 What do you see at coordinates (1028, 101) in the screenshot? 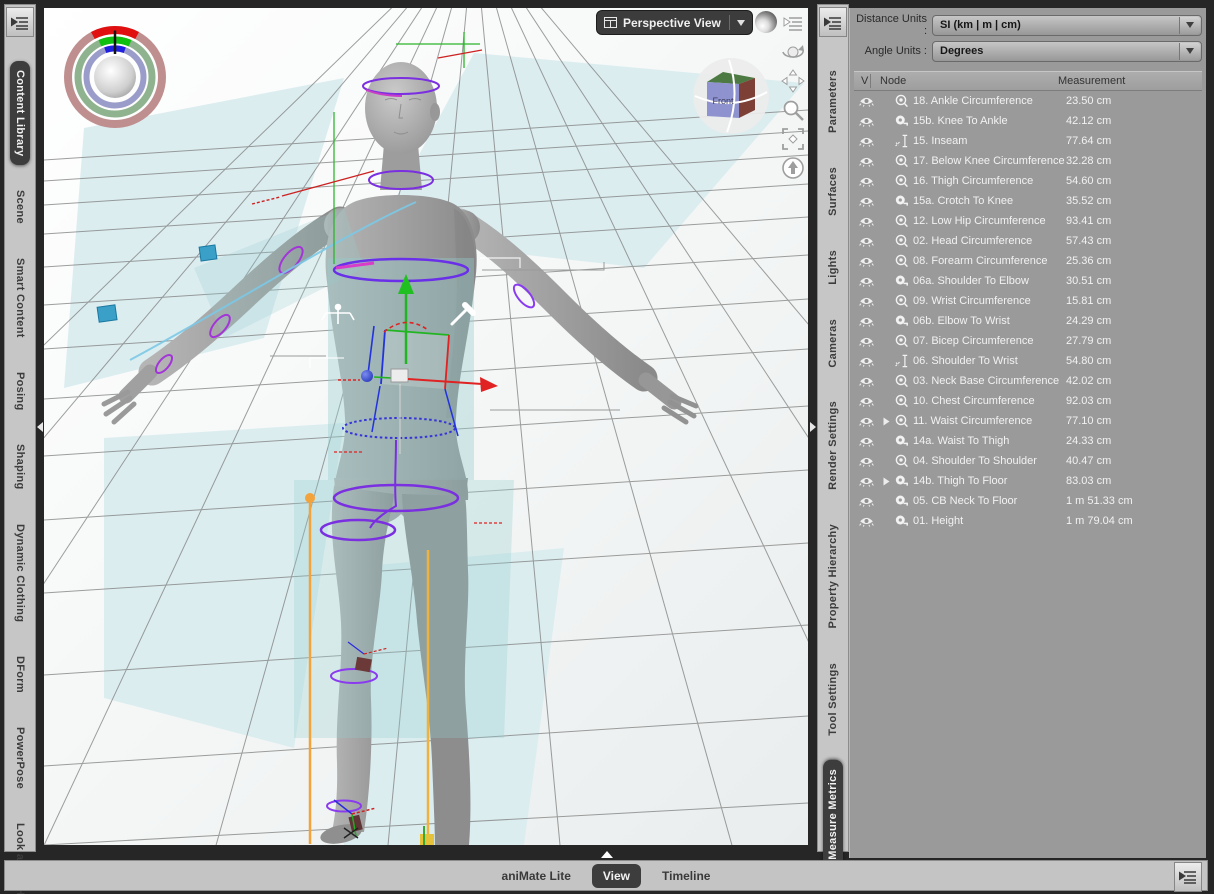
I see `measure-row: 18. Ankle Circumference 23.50 cm` at bounding box center [1028, 101].